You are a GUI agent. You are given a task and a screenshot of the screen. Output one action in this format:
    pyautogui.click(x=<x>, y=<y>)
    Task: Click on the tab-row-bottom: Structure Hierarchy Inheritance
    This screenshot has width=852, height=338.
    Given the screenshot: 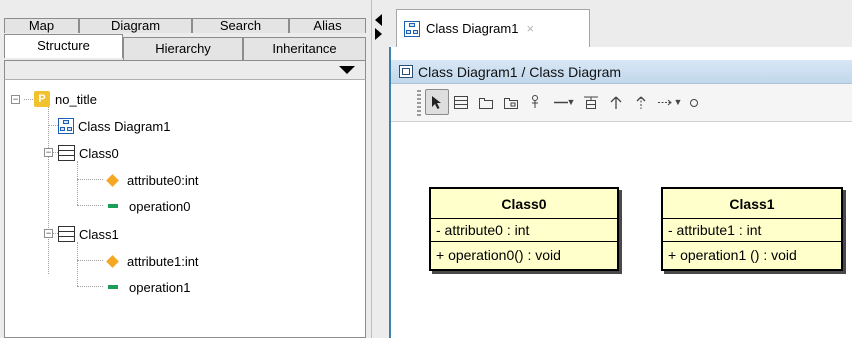 What is the action you would take?
    pyautogui.click(x=185, y=47)
    